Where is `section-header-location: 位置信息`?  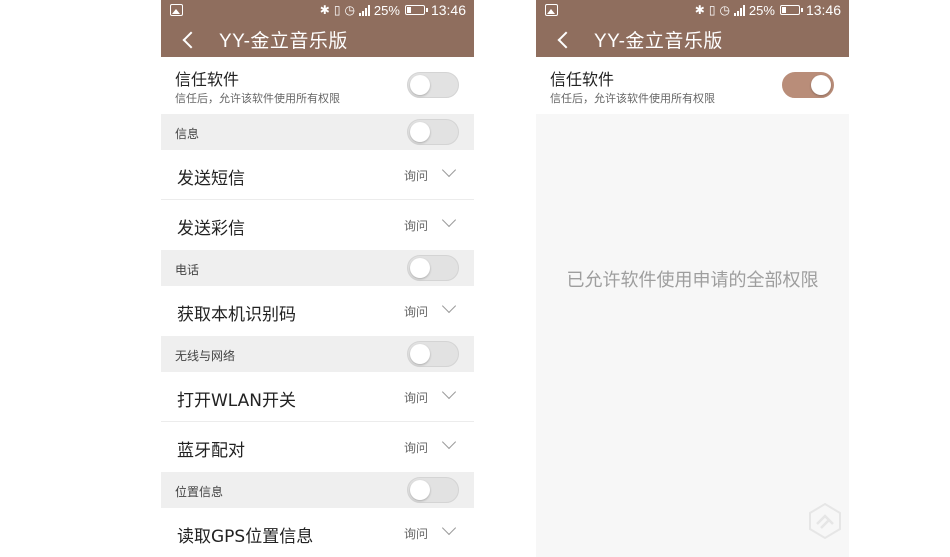 section-header-location: 位置信息 is located at coordinates (317, 490).